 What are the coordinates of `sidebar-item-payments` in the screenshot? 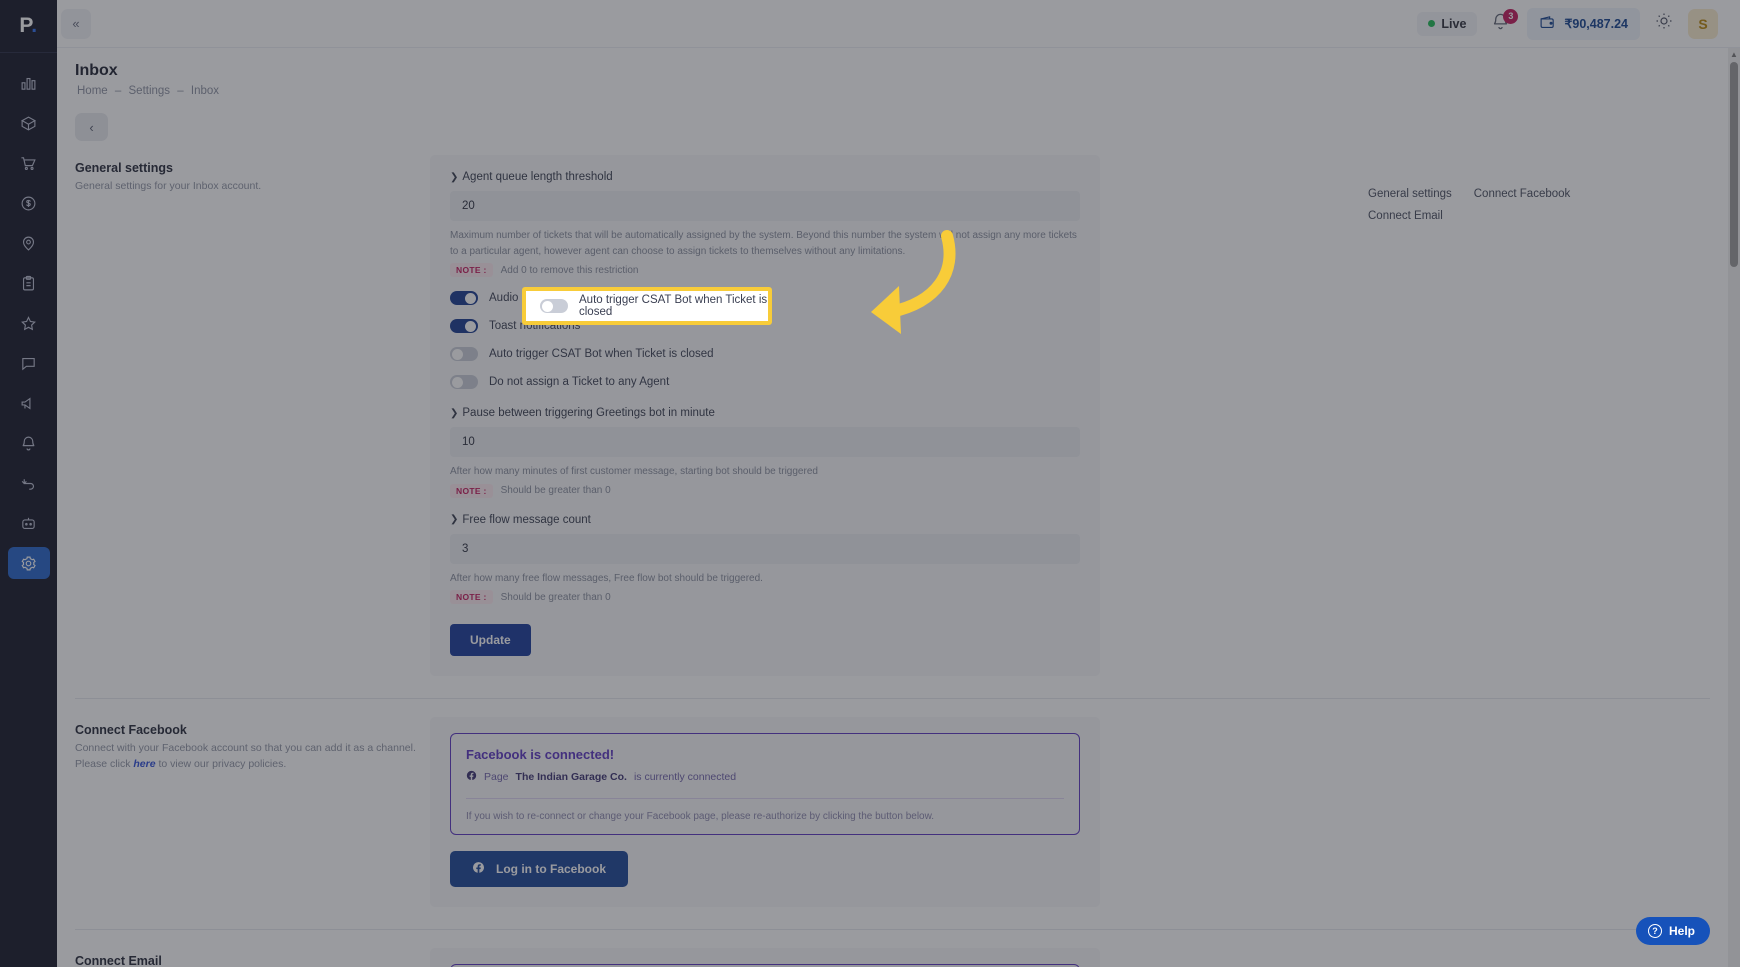 It's located at (29, 203).